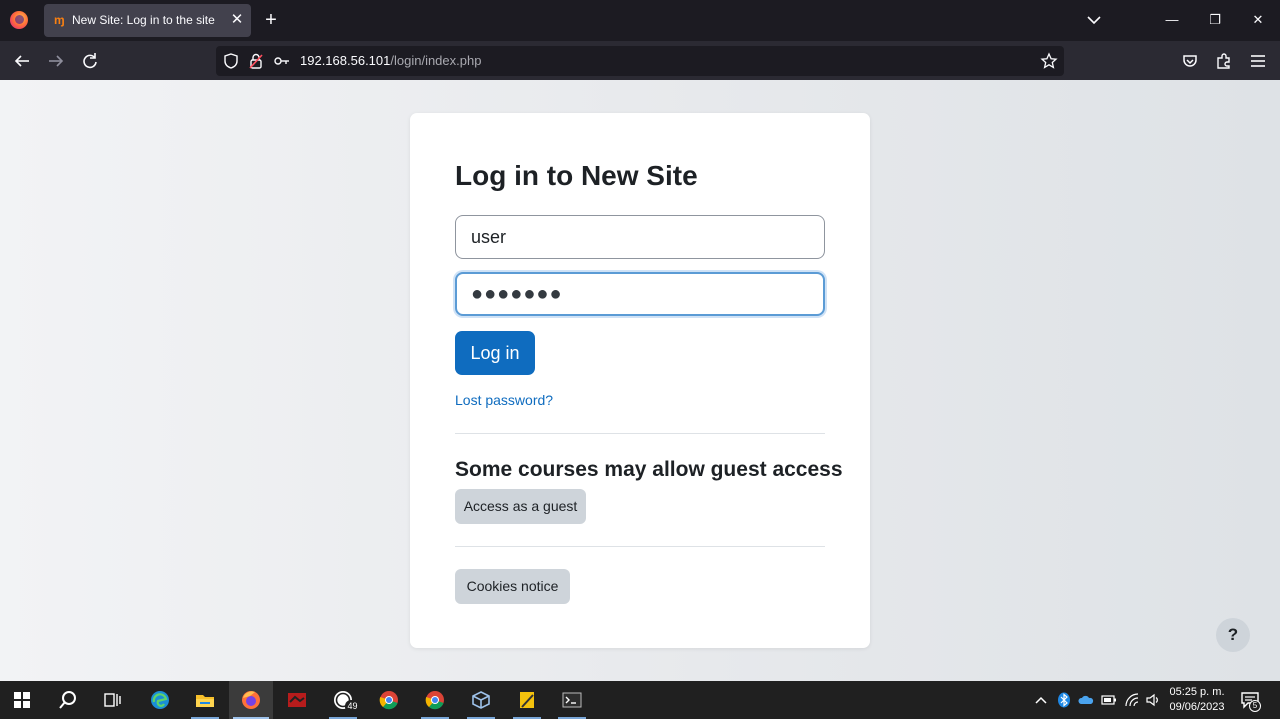  What do you see at coordinates (1197, 707) in the screenshot?
I see `clock-date: 09/06/2023` at bounding box center [1197, 707].